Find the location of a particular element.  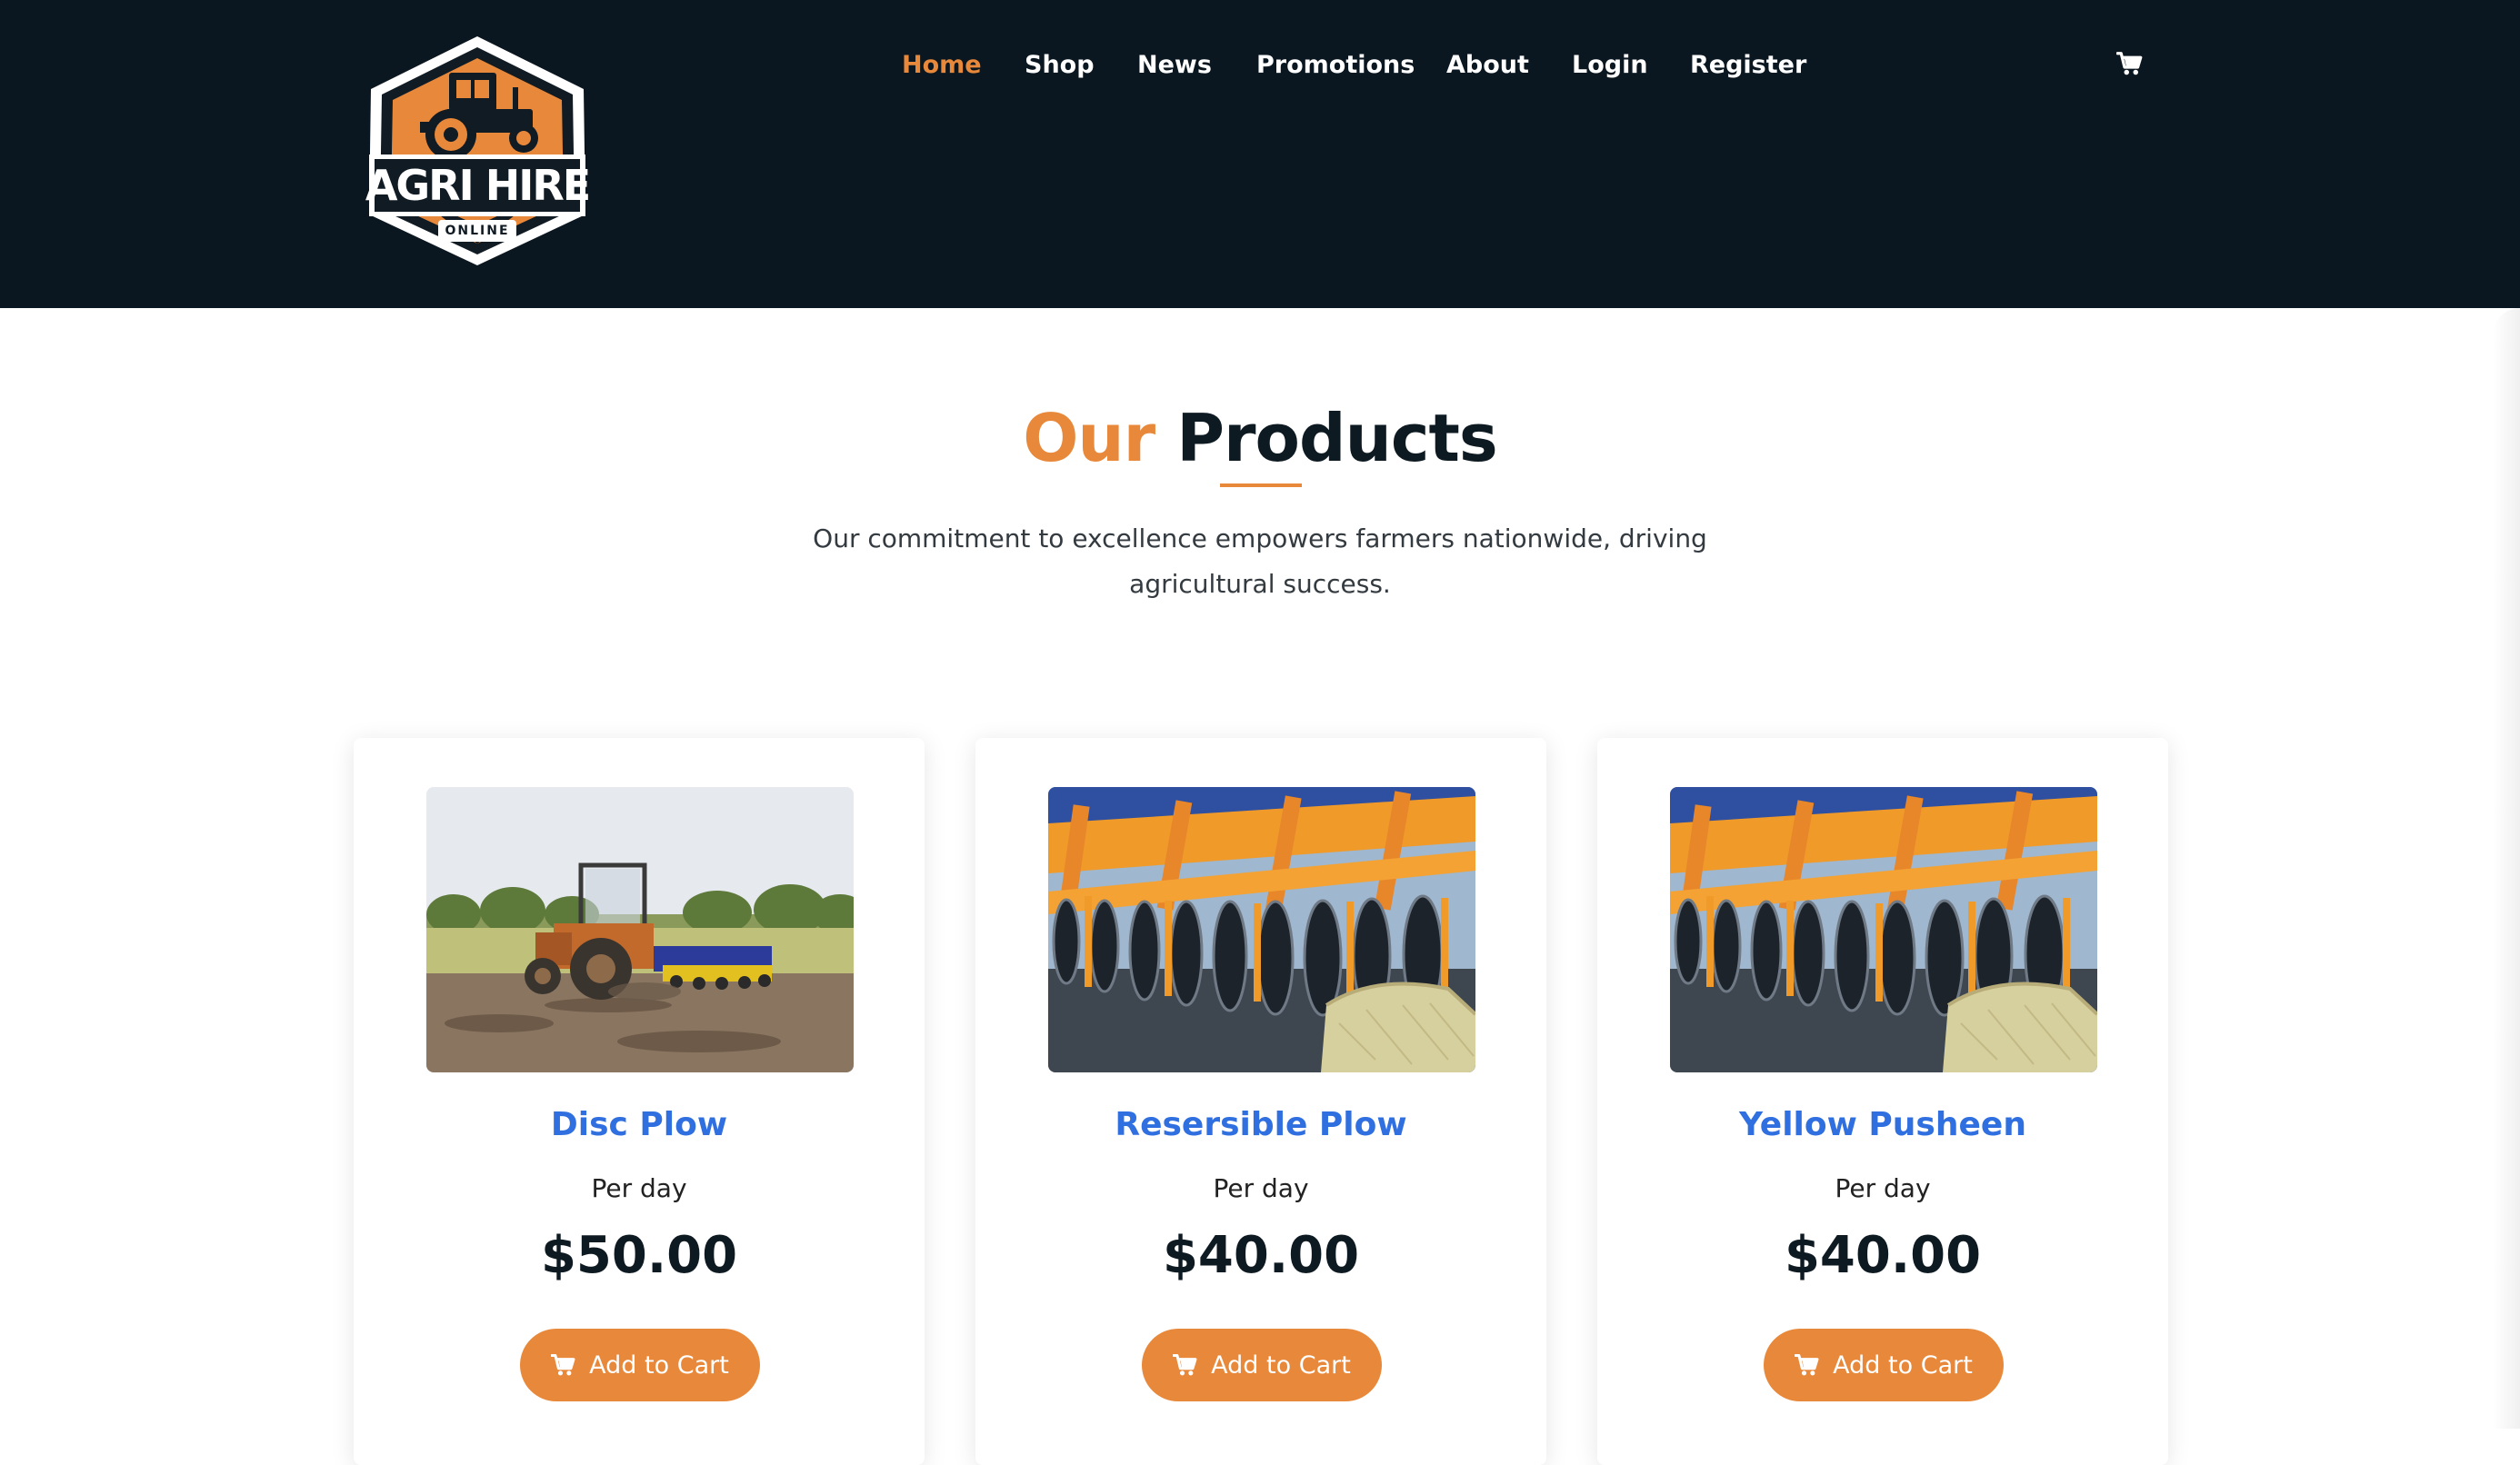

product-card: Disc Plow Per day $50.00 Add to Cart is located at coordinates (639, 1101).